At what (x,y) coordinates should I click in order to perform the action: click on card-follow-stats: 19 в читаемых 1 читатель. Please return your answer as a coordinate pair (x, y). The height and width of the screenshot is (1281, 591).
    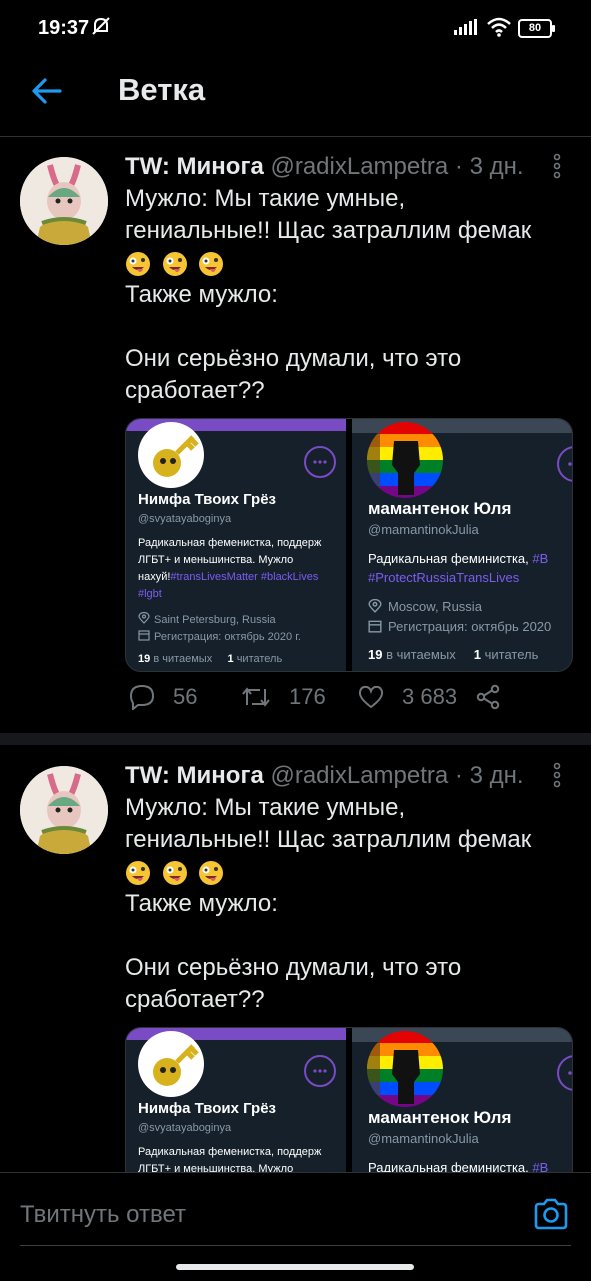
    Looking at the image, I should click on (210, 659).